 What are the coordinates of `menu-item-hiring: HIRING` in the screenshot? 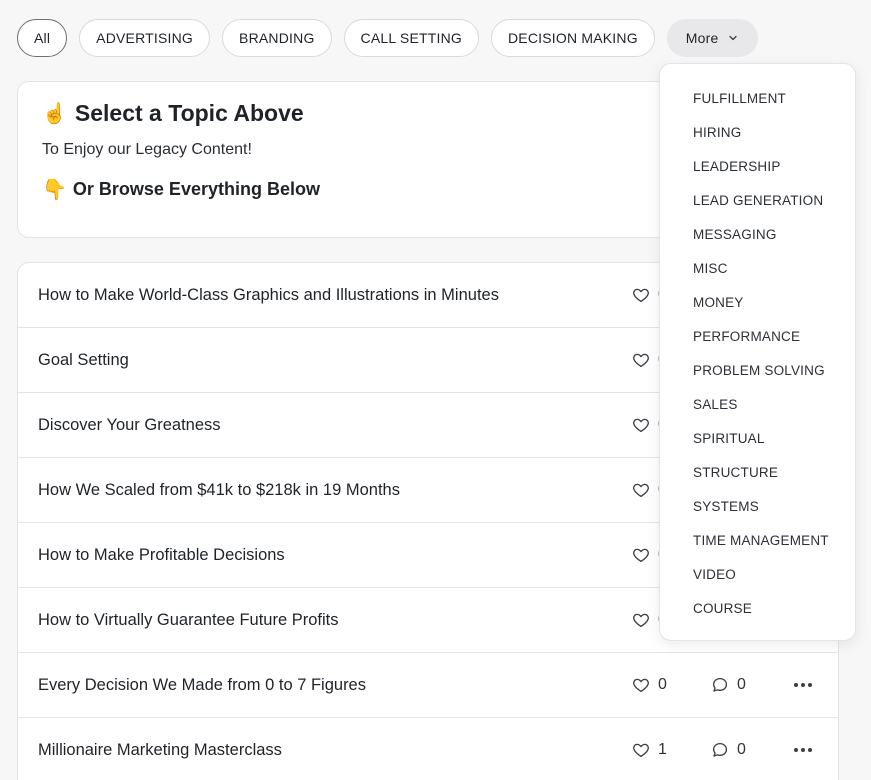 It's located at (774, 132).